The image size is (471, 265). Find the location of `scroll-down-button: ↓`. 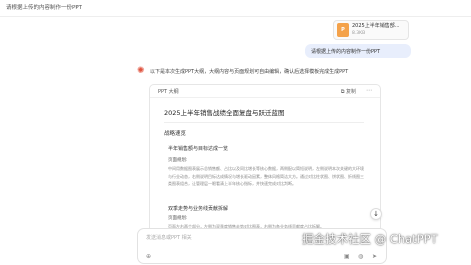

scroll-down-button: ↓ is located at coordinates (376, 214).